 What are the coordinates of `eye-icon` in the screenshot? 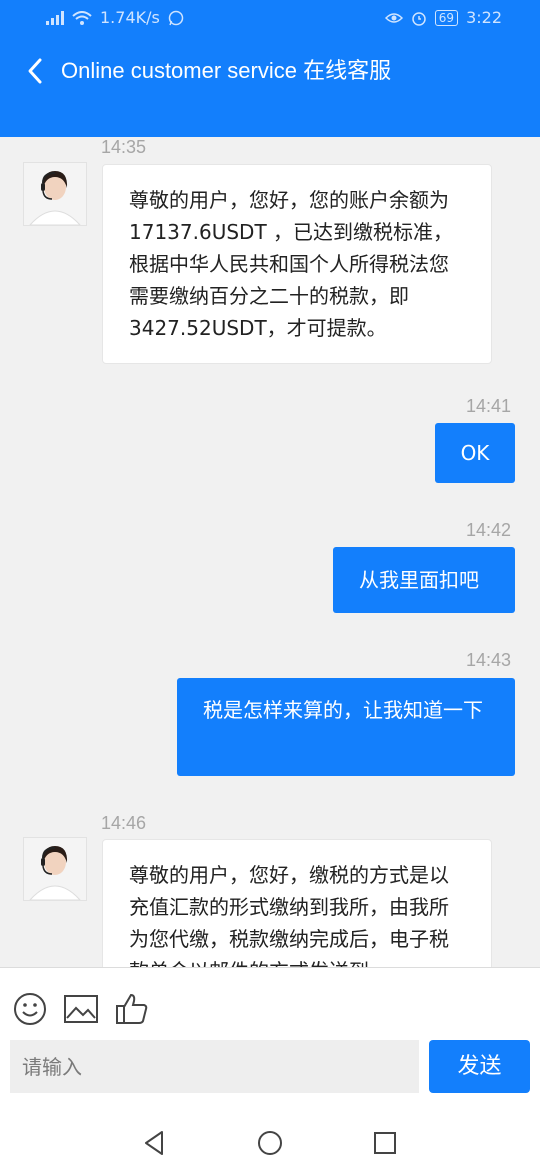 It's located at (393, 17).